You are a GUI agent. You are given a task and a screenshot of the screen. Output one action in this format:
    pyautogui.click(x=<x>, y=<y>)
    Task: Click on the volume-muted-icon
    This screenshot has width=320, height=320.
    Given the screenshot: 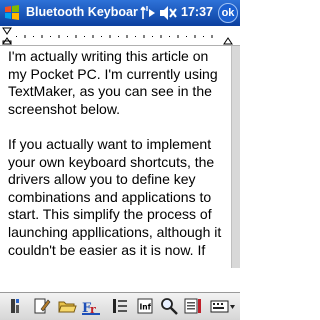 What is the action you would take?
    pyautogui.click(x=168, y=13)
    